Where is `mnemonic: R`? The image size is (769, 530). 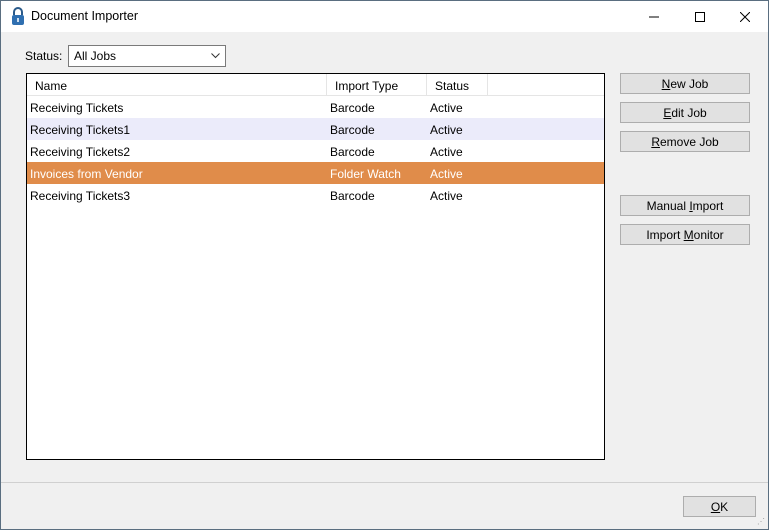 mnemonic: R is located at coordinates (655, 142).